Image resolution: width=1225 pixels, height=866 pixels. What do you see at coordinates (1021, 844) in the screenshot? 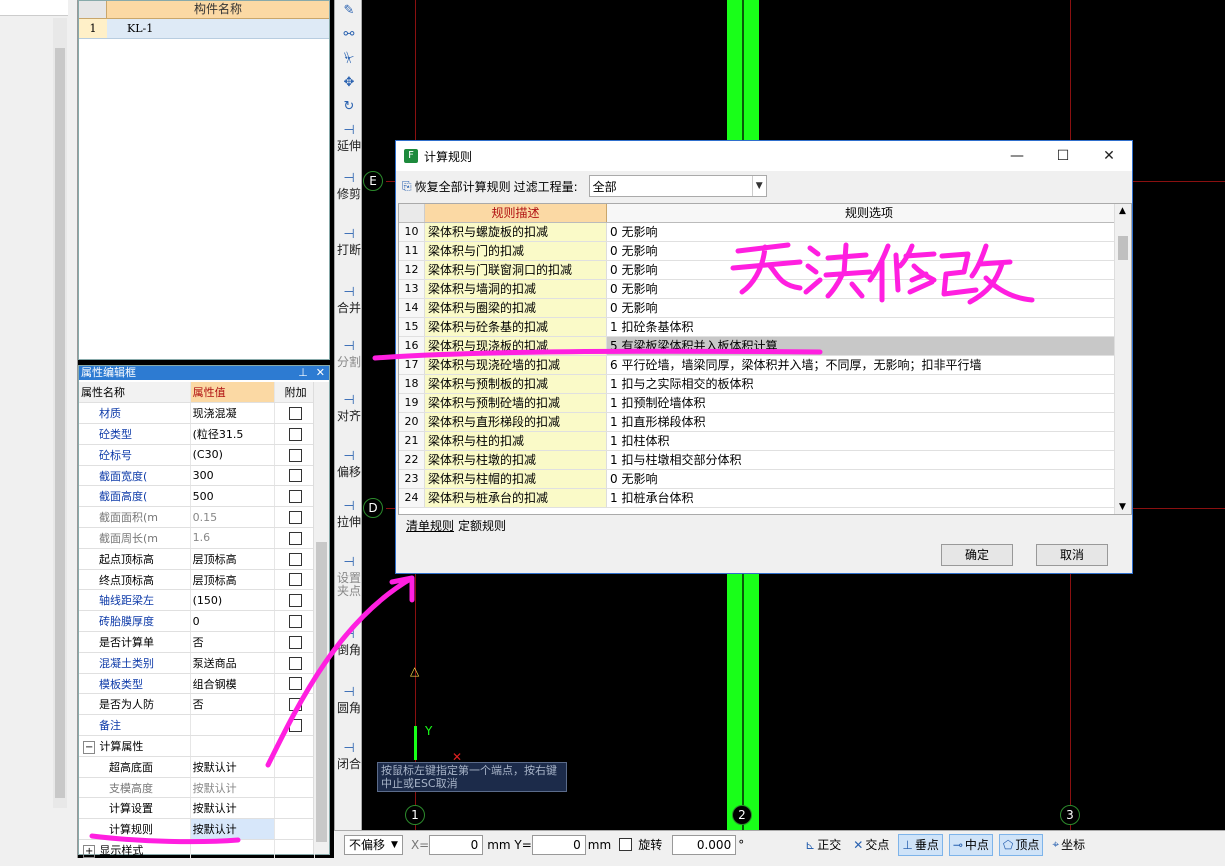
I see `snap-button-vertex: ⬠ 顶点` at bounding box center [1021, 844].